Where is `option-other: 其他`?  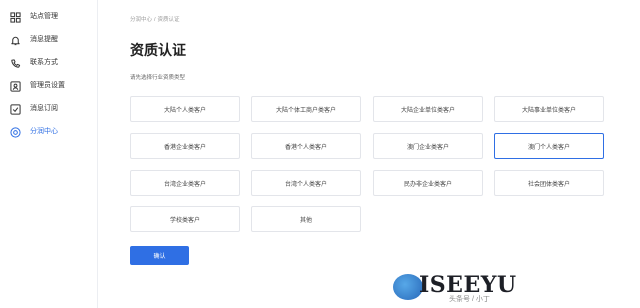
option-other: 其他 is located at coordinates (306, 219).